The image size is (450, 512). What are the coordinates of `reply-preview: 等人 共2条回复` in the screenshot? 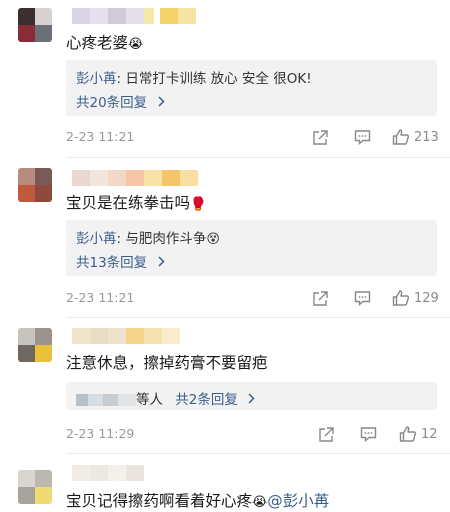 It's located at (165, 398).